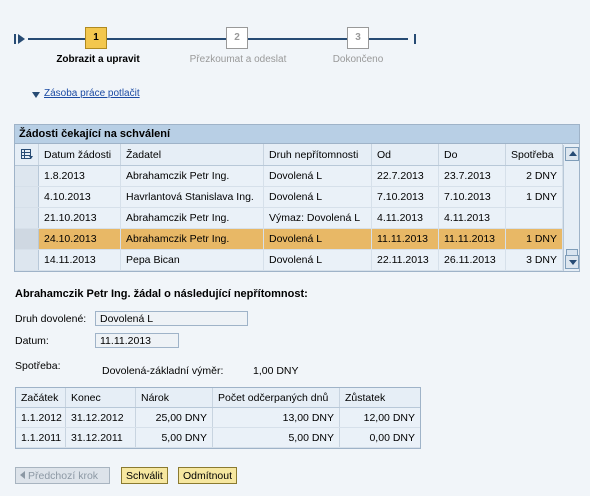 The height and width of the screenshot is (496, 590). What do you see at coordinates (571, 208) in the screenshot?
I see `table-scrollbar` at bounding box center [571, 208].